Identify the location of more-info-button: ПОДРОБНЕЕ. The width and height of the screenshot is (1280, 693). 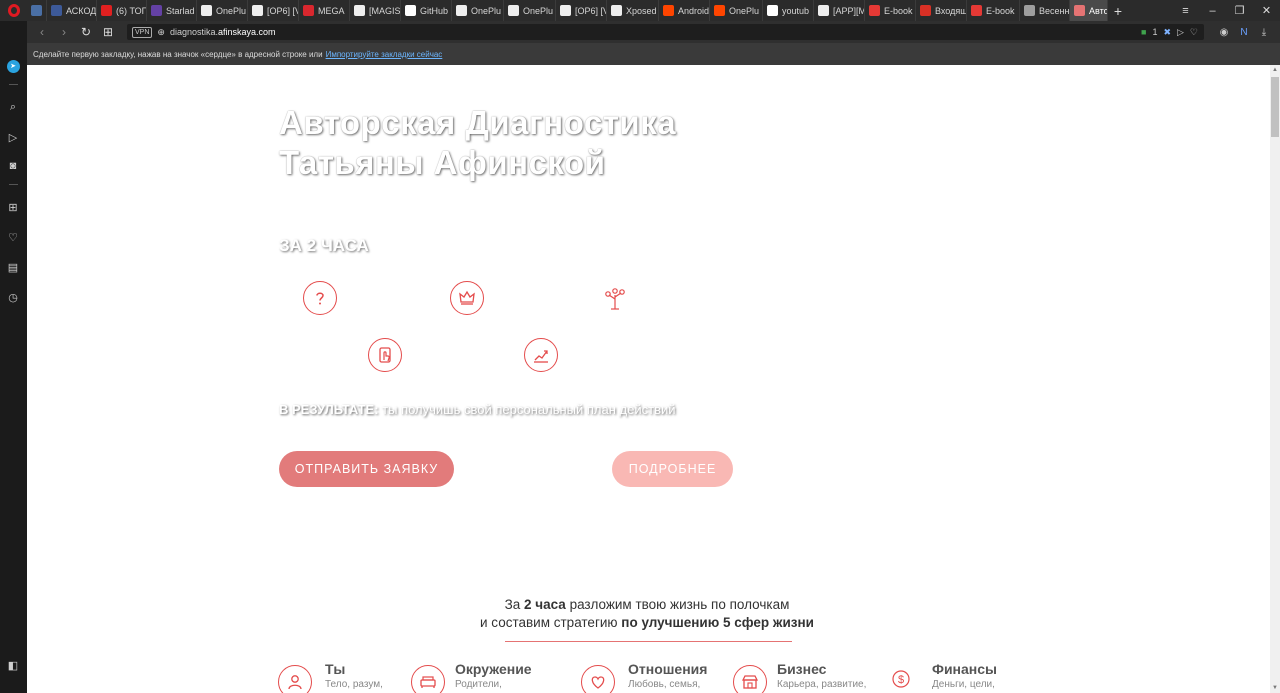
(672, 469).